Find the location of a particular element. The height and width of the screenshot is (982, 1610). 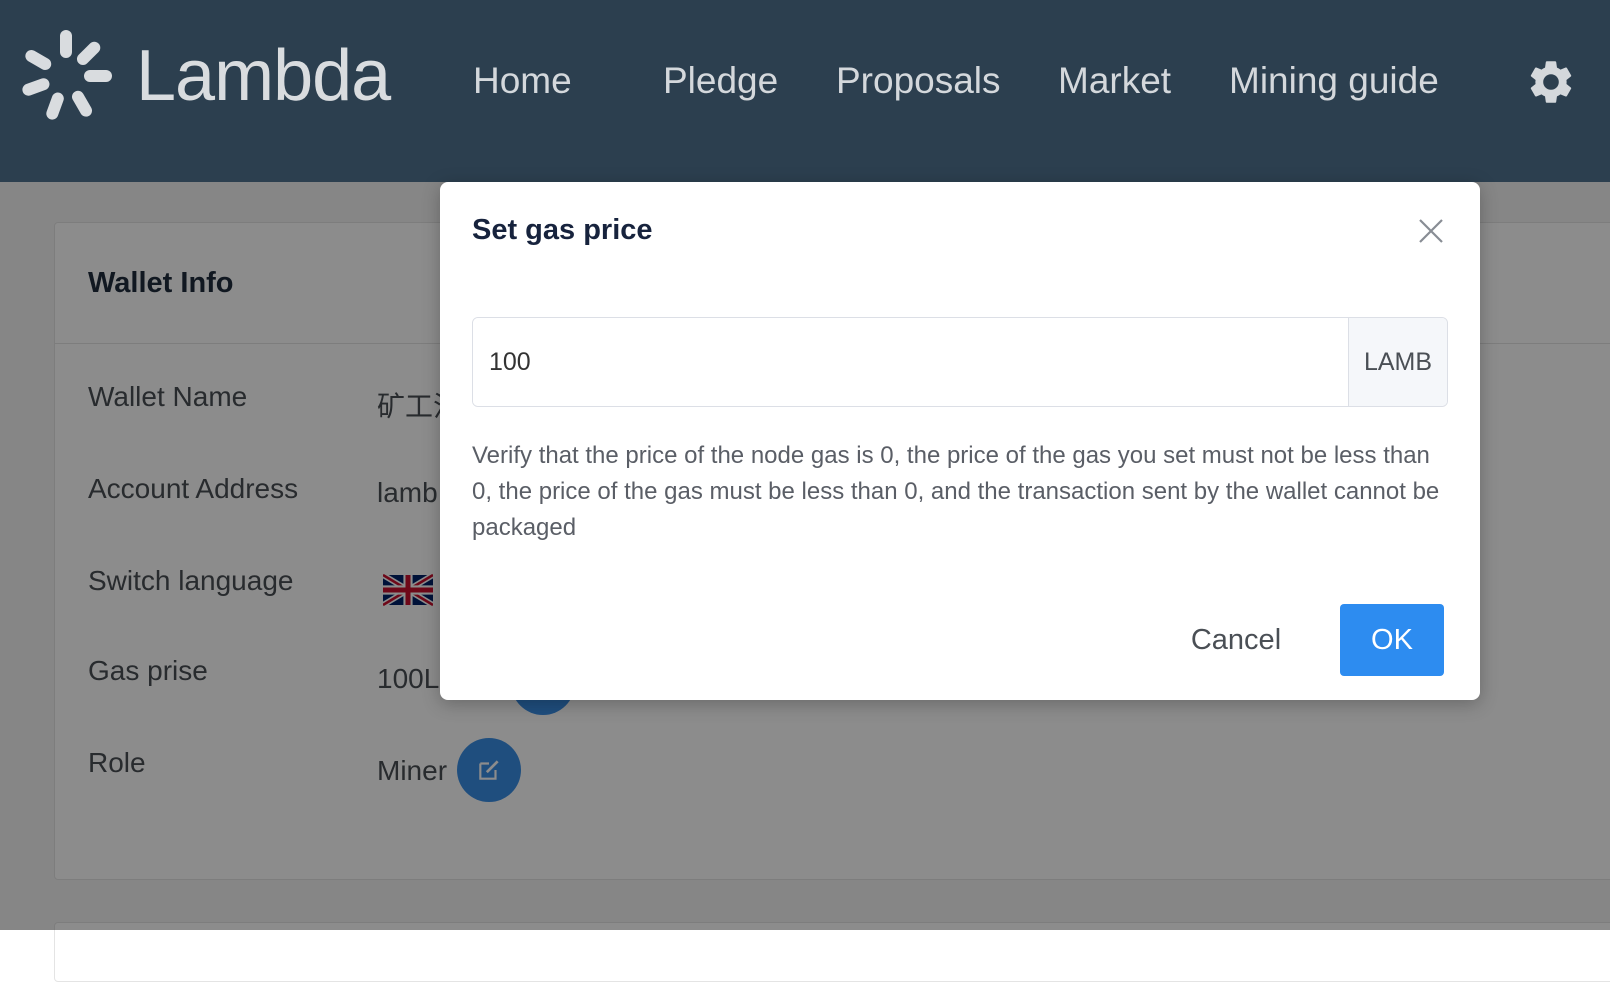

gas-price-input is located at coordinates (910, 362).